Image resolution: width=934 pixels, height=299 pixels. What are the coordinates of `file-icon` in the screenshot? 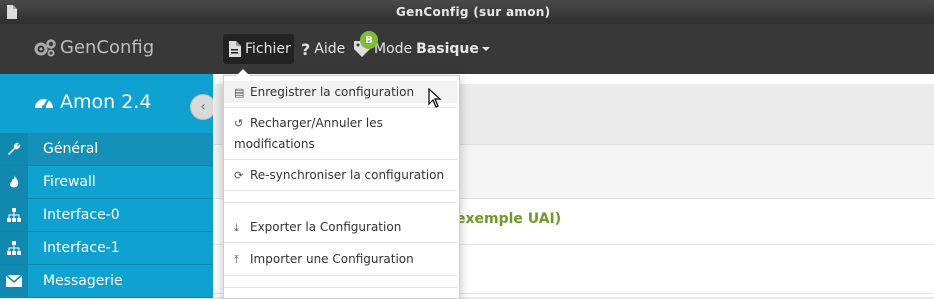 It's located at (235, 49).